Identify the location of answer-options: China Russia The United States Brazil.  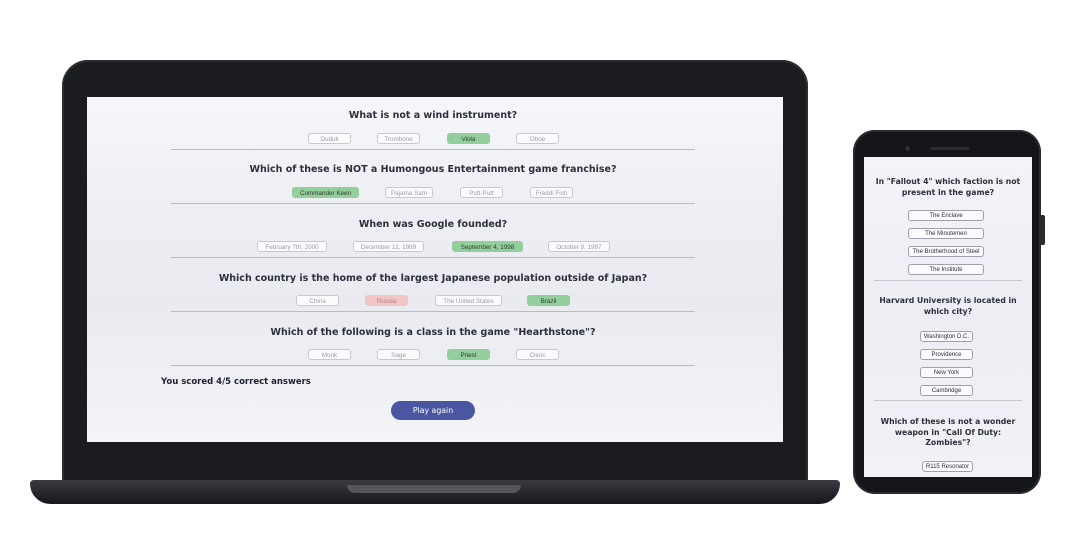
(433, 301).